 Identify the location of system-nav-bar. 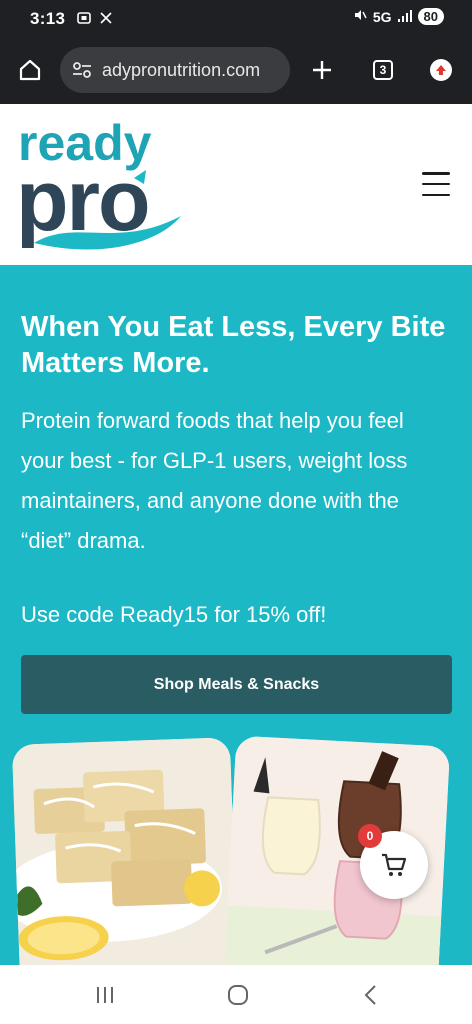
(236, 994).